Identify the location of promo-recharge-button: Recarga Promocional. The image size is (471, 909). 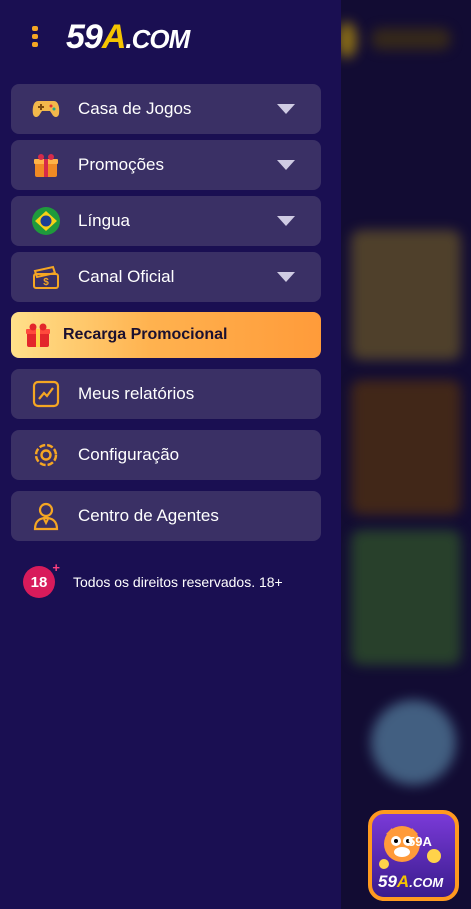
(166, 335).